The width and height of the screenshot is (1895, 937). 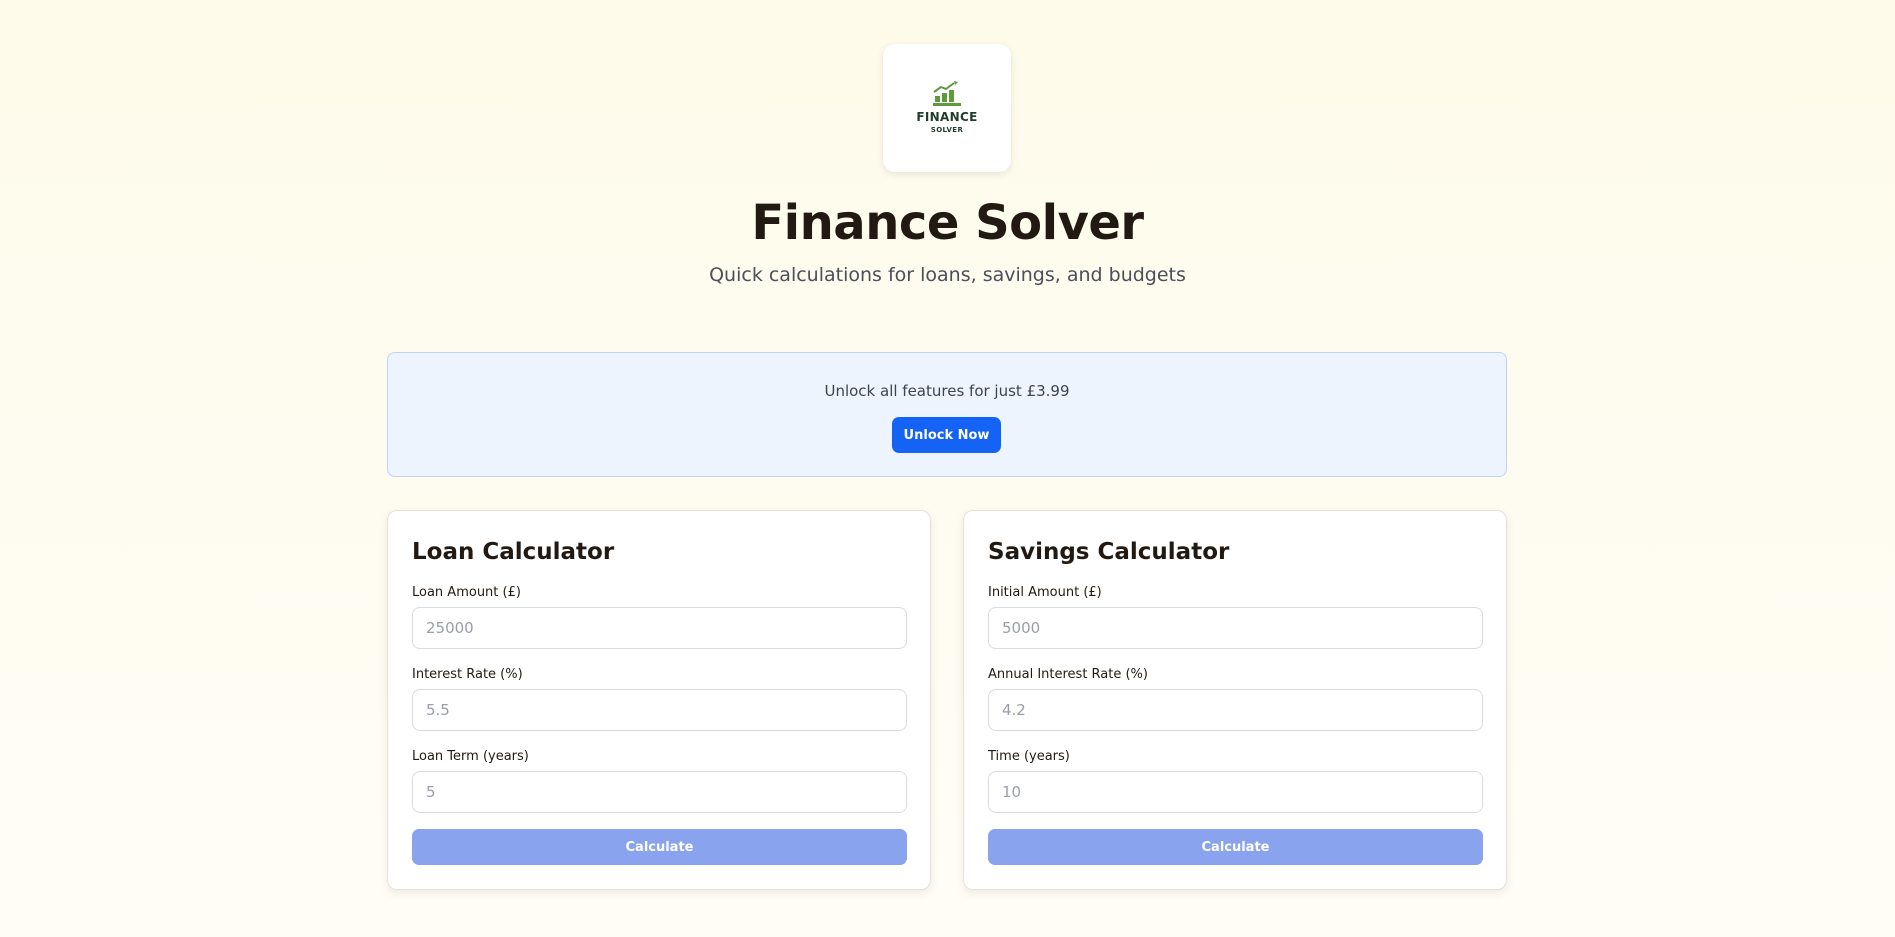 What do you see at coordinates (947, 117) in the screenshot?
I see `logo-wordmark: FINANCE` at bounding box center [947, 117].